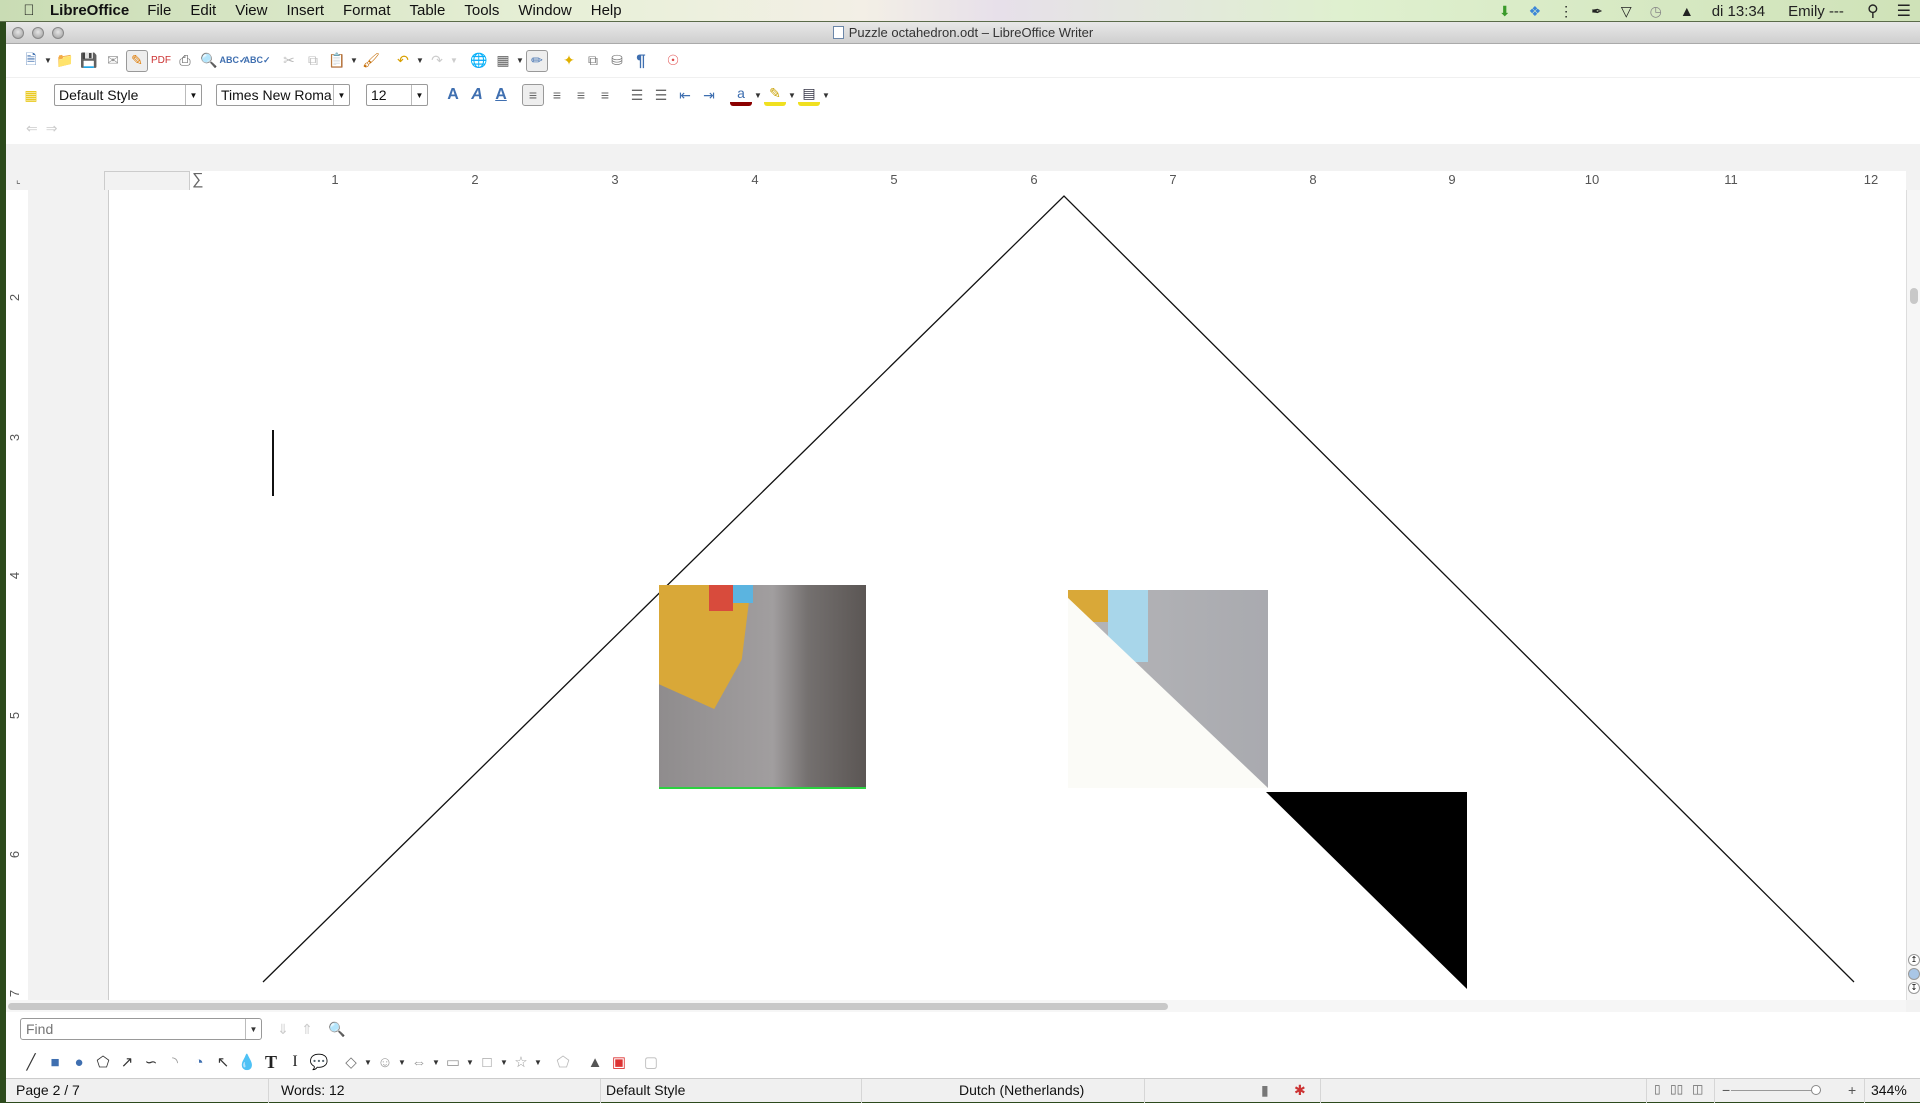  What do you see at coordinates (319, 1062) in the screenshot?
I see `callout-icon: 💬` at bounding box center [319, 1062].